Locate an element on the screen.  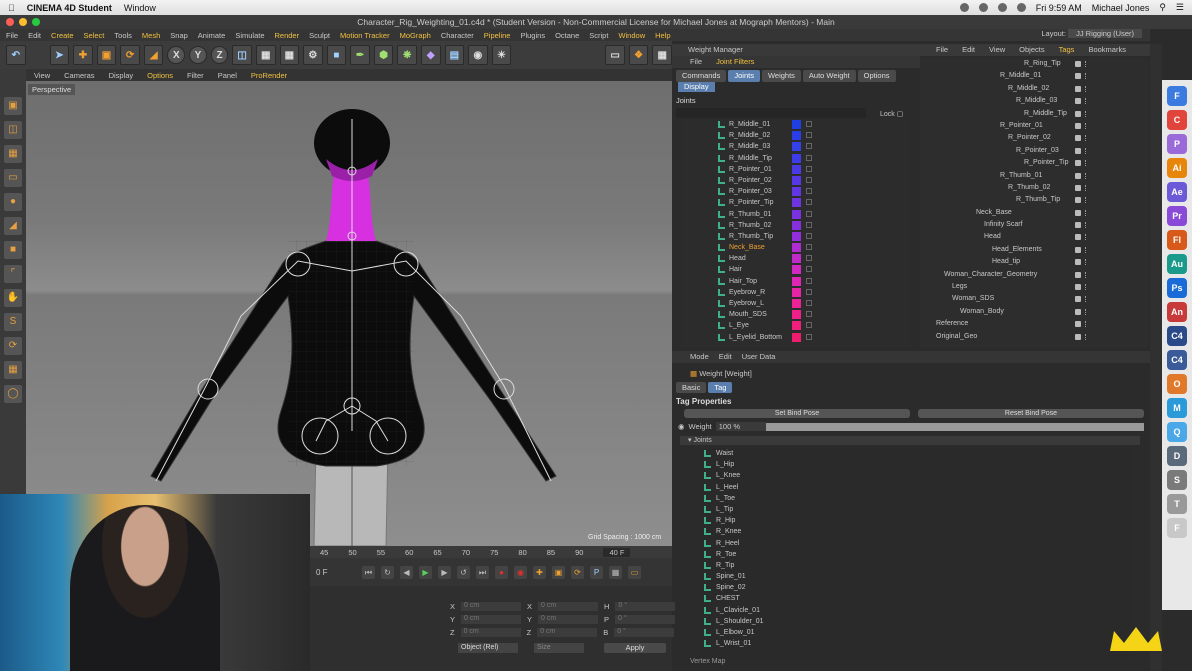
next-frame-icon: ▶ is located at coordinates (444, 572).